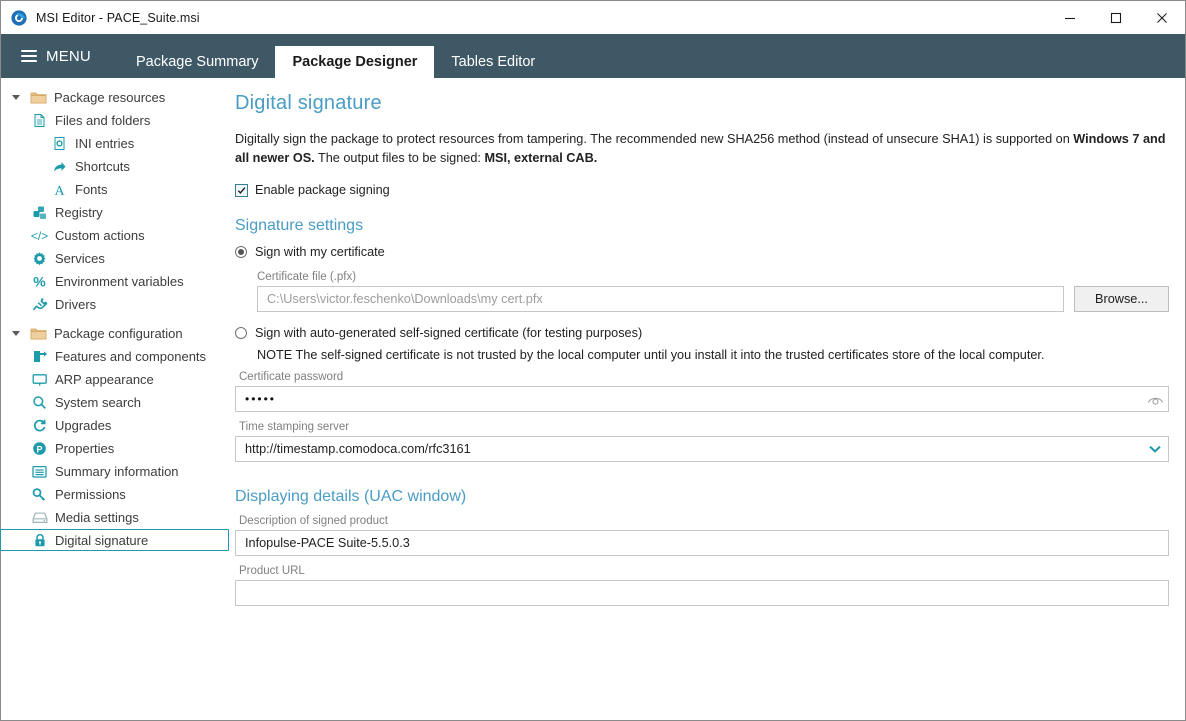 Image resolution: width=1186 pixels, height=721 pixels. What do you see at coordinates (39, 258) in the screenshot?
I see `gear-icon` at bounding box center [39, 258].